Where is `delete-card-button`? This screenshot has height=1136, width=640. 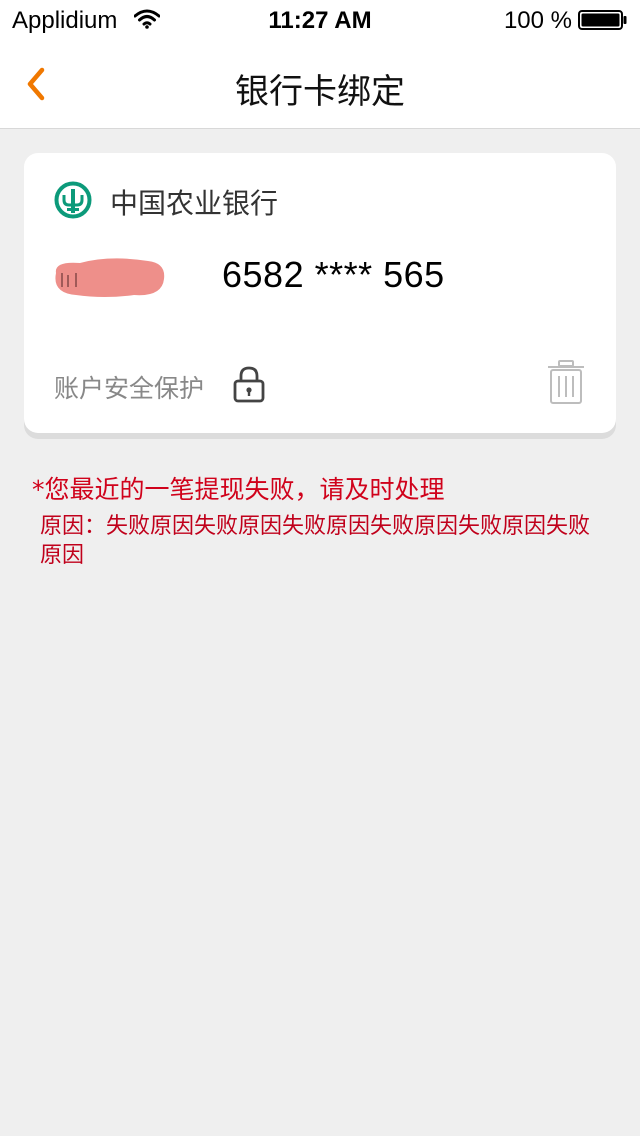
delete-card-button is located at coordinates (566, 382).